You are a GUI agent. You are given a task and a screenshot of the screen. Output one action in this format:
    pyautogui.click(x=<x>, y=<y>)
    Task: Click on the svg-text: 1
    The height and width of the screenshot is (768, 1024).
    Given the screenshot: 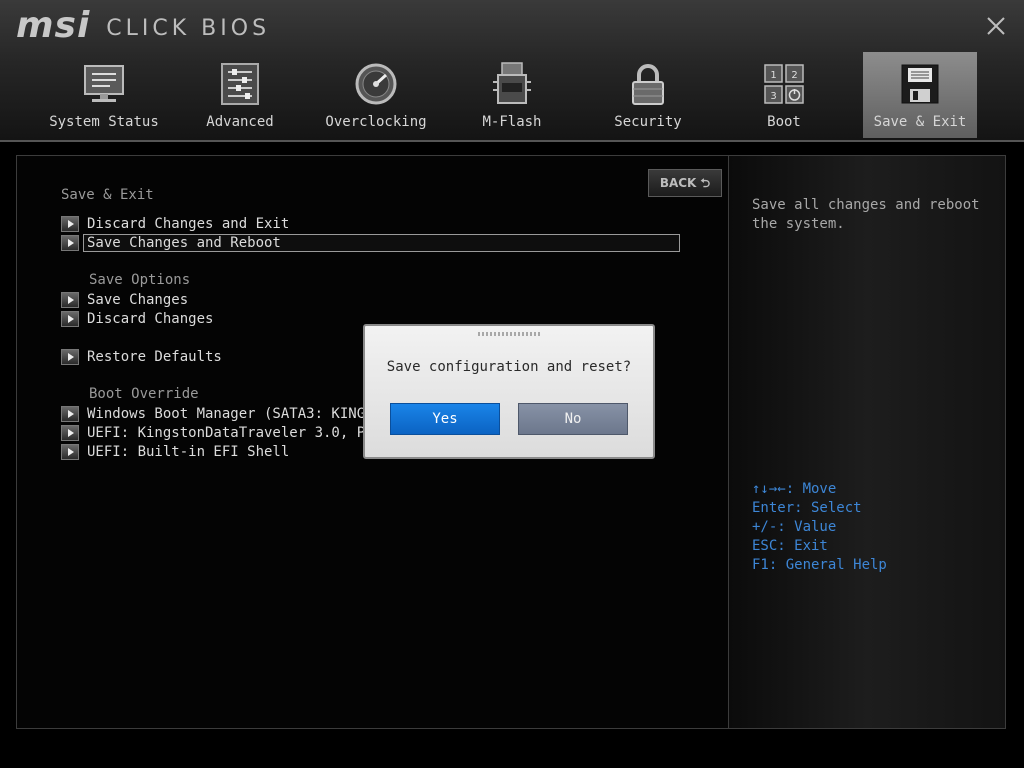 What is the action you would take?
    pyautogui.click(x=773, y=75)
    